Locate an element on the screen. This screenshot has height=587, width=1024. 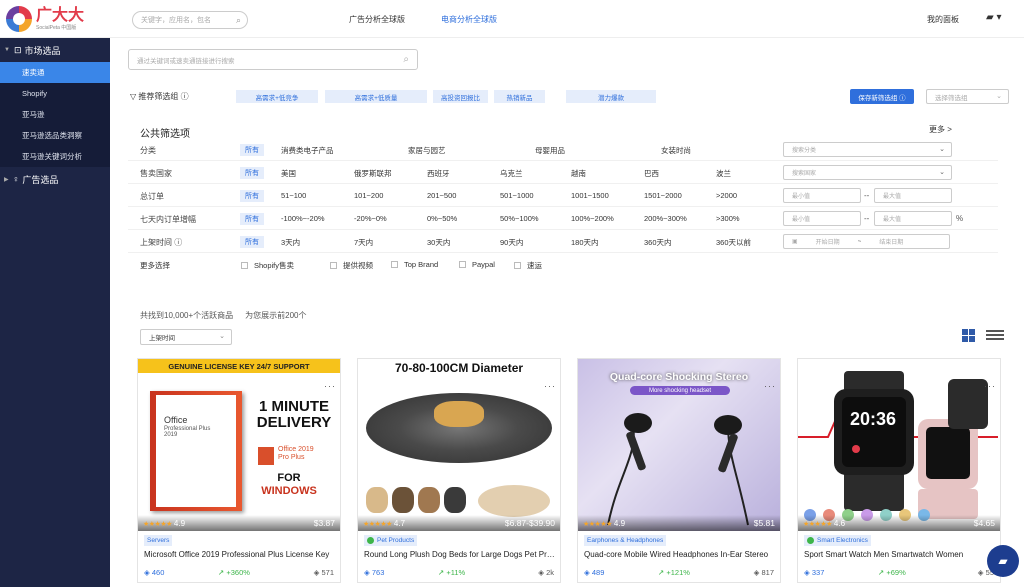
date-range-input: ▣ 开始日期 ~ 结束日期 is located at coordinates (866, 241).